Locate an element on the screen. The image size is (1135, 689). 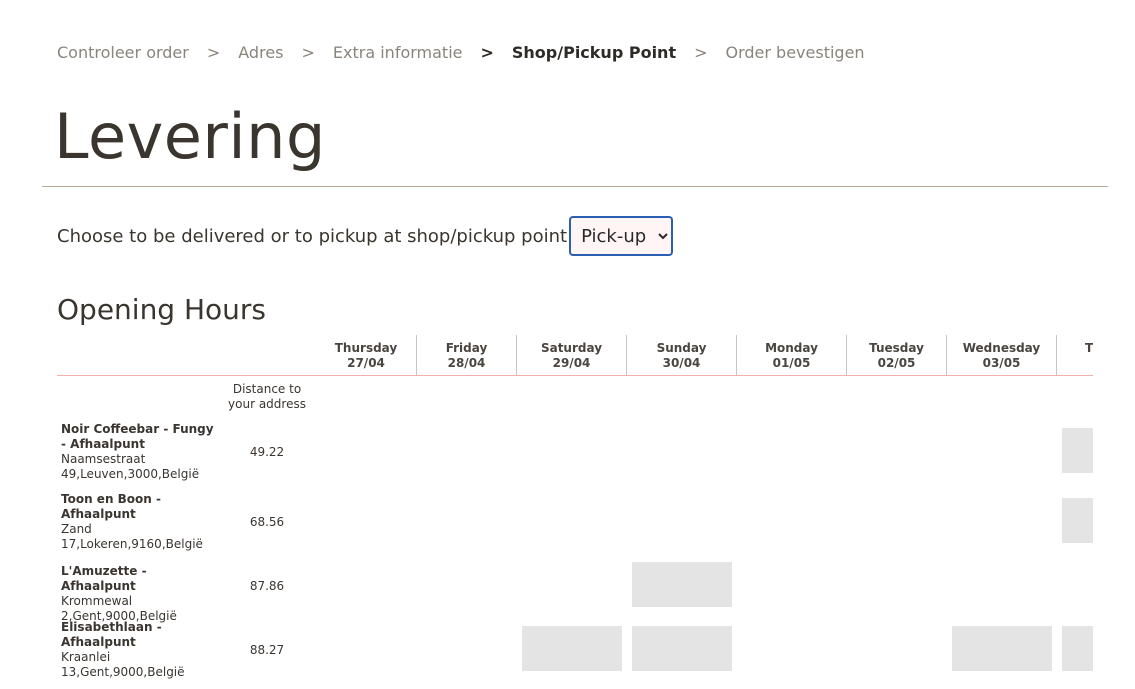
day-header-monday: Monday 01/05 is located at coordinates (791, 355).